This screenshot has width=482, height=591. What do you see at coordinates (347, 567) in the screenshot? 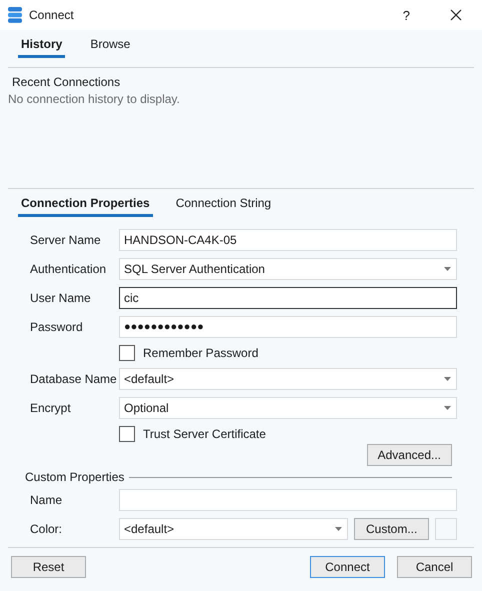
I see `connect-button: Connect` at bounding box center [347, 567].